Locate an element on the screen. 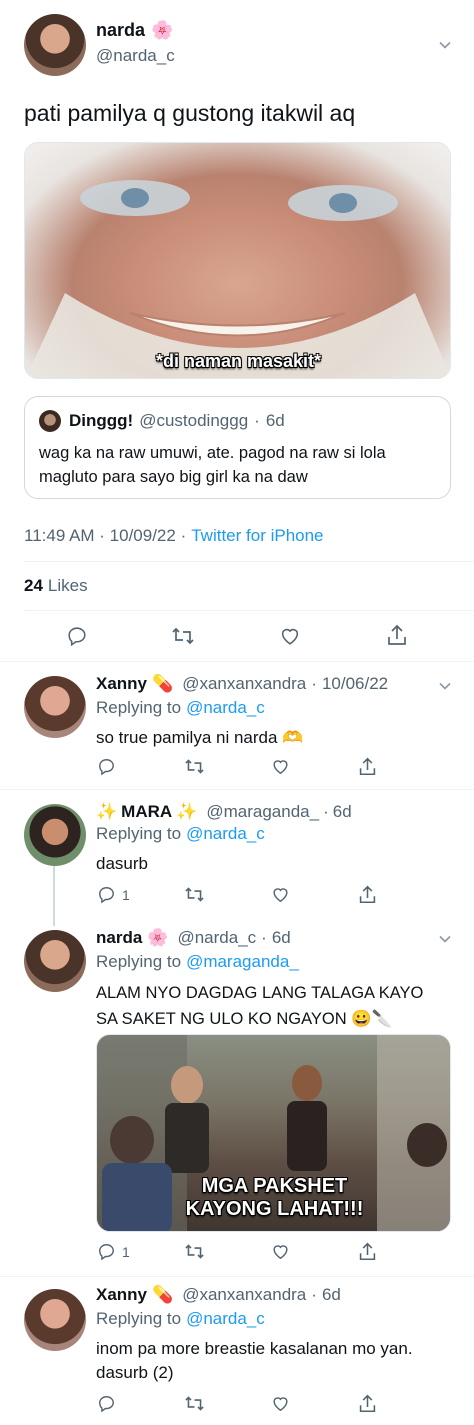 This screenshot has width=474, height=1425. image-caption-line: MGA PAKSHET is located at coordinates (274, 1186).